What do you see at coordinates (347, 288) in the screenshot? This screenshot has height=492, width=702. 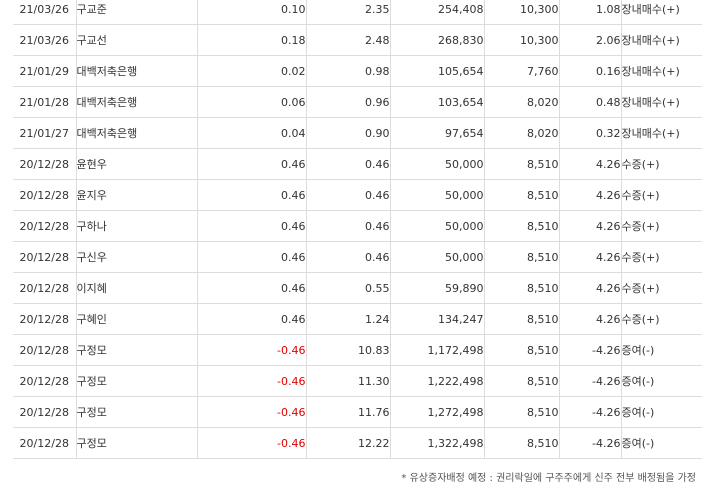 I see `ratio-after-cell: 0.55` at bounding box center [347, 288].